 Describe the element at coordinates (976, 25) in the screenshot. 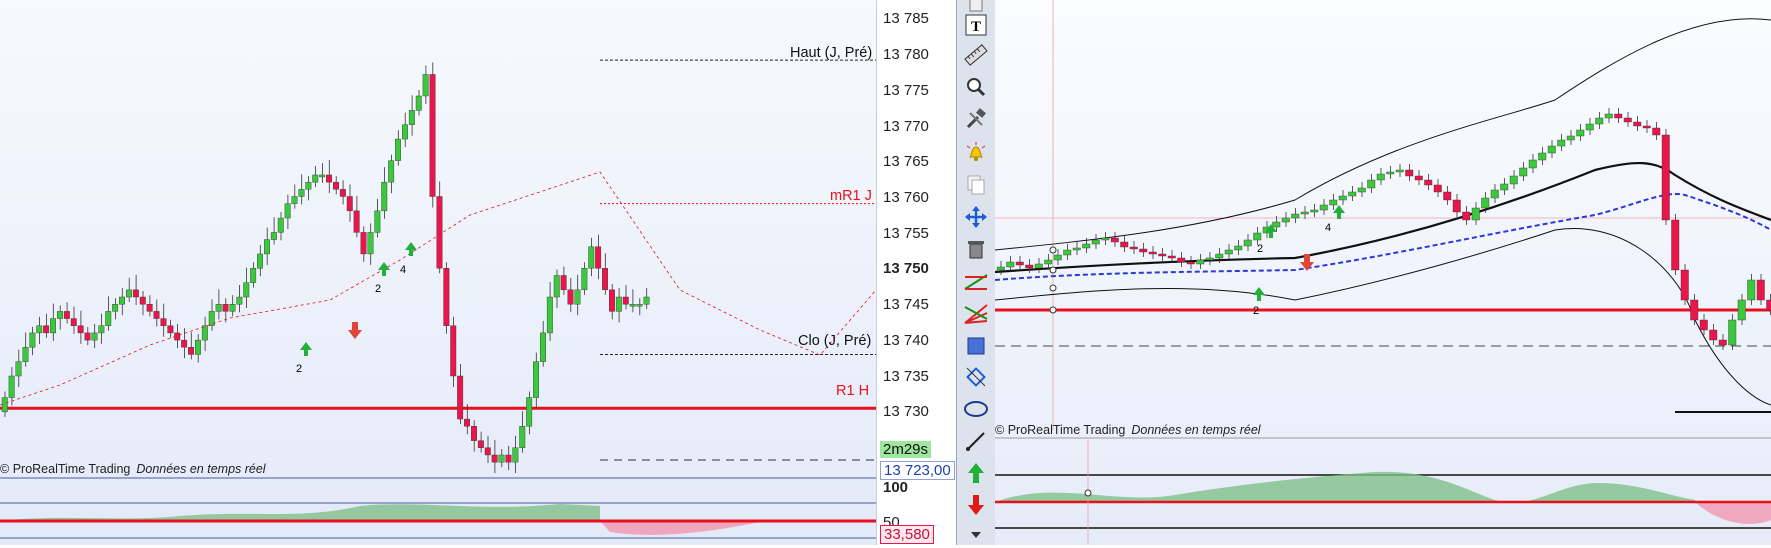

I see `text-icon: T` at that location.